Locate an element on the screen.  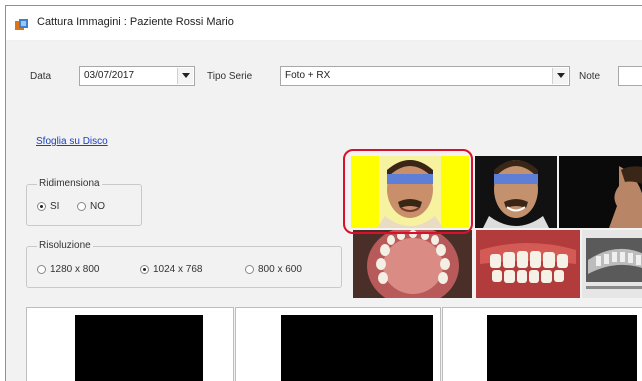
note-input is located at coordinates (630, 76).